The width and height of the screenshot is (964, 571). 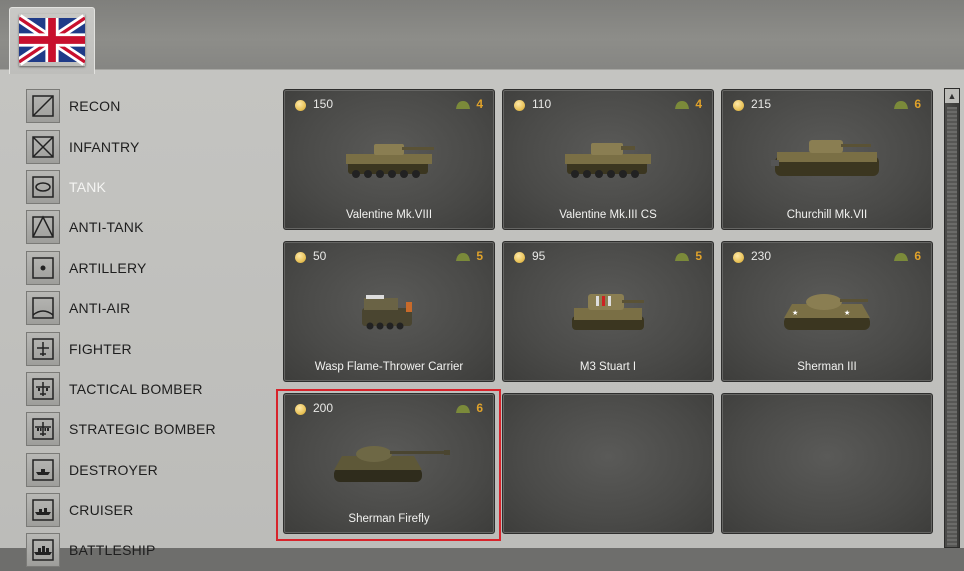 I want to click on category-label: STRATEGIC BOMBER, so click(x=142, y=429).